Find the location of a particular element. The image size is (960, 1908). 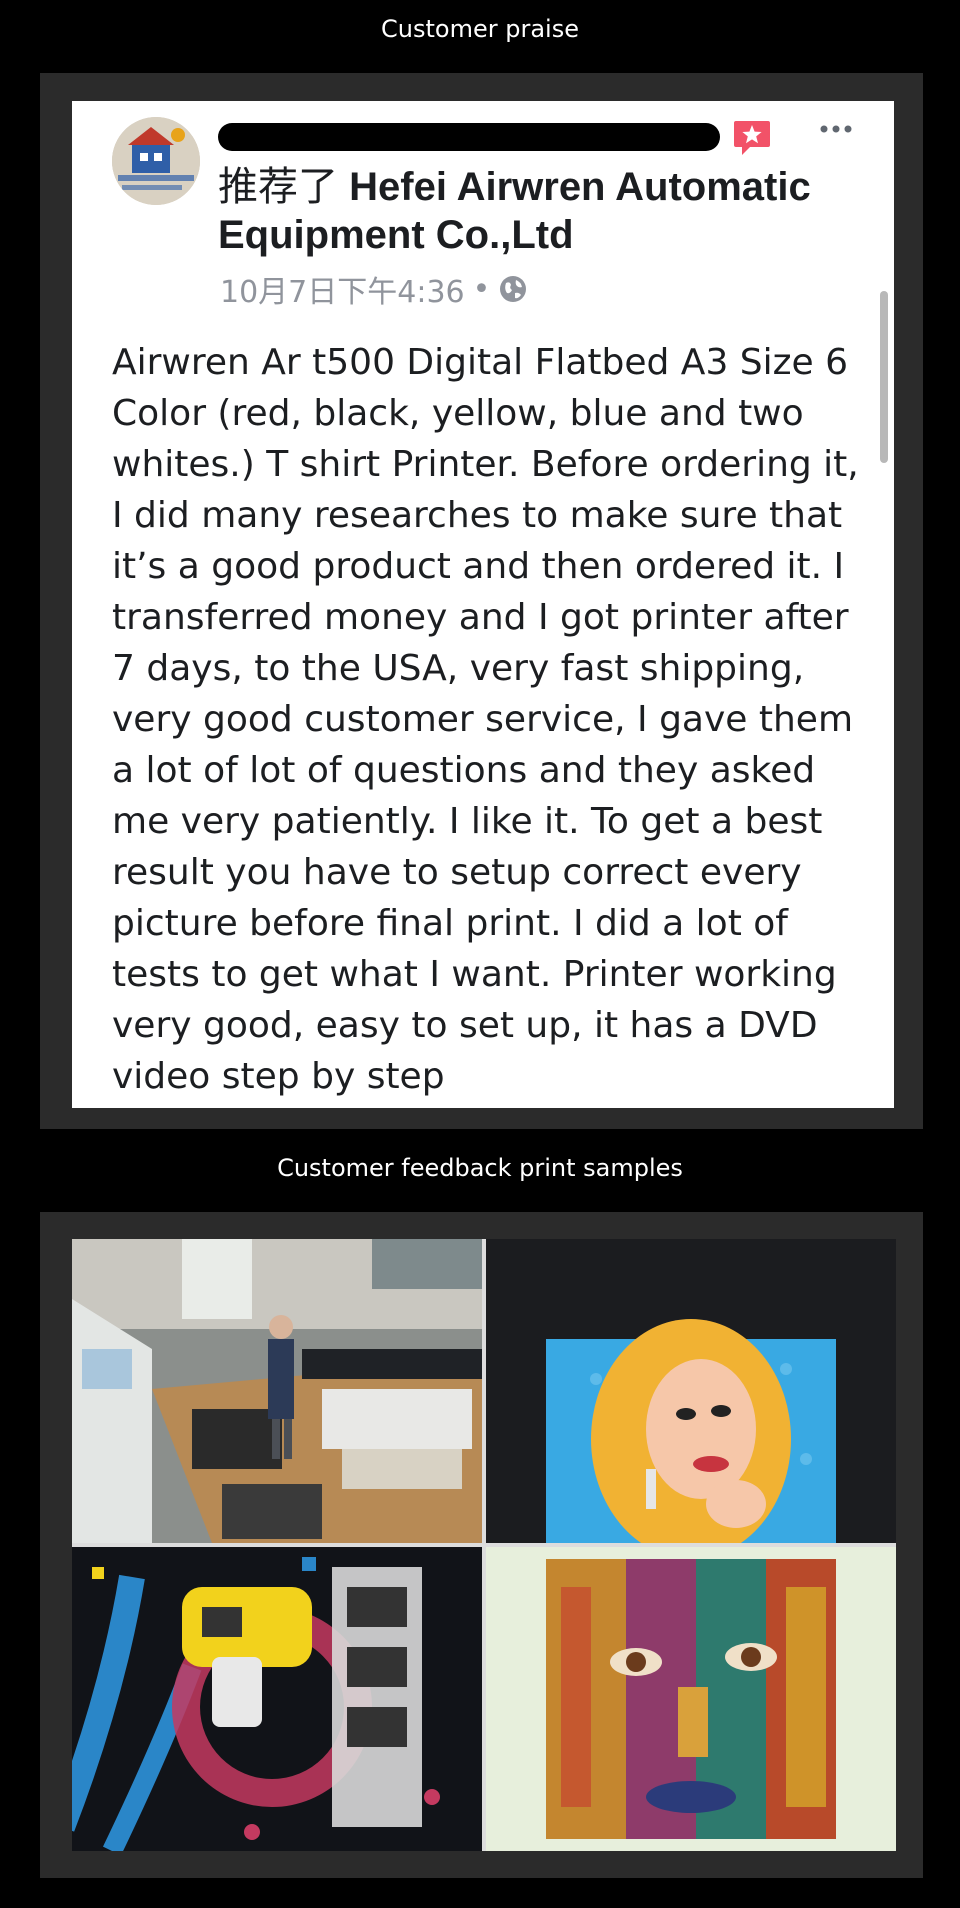

painted-face-shirt-photo is located at coordinates (691, 1699).